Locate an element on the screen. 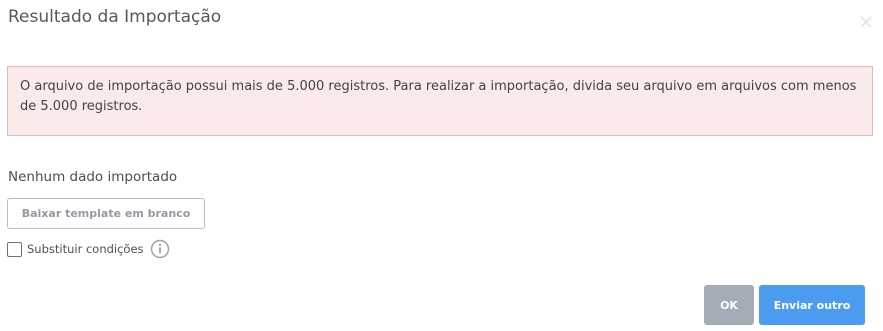  close-icon-glyph is located at coordinates (866, 22).